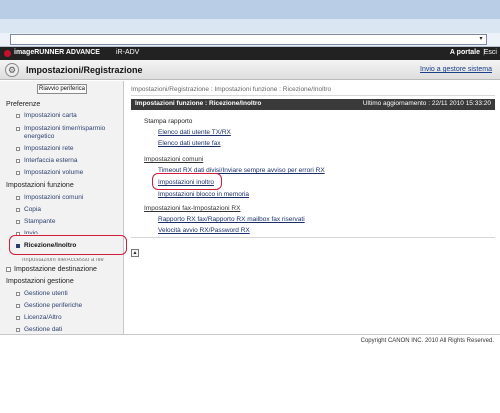  What do you see at coordinates (481, 39) in the screenshot?
I see `address-dropdown-icon: ▾` at bounding box center [481, 39].